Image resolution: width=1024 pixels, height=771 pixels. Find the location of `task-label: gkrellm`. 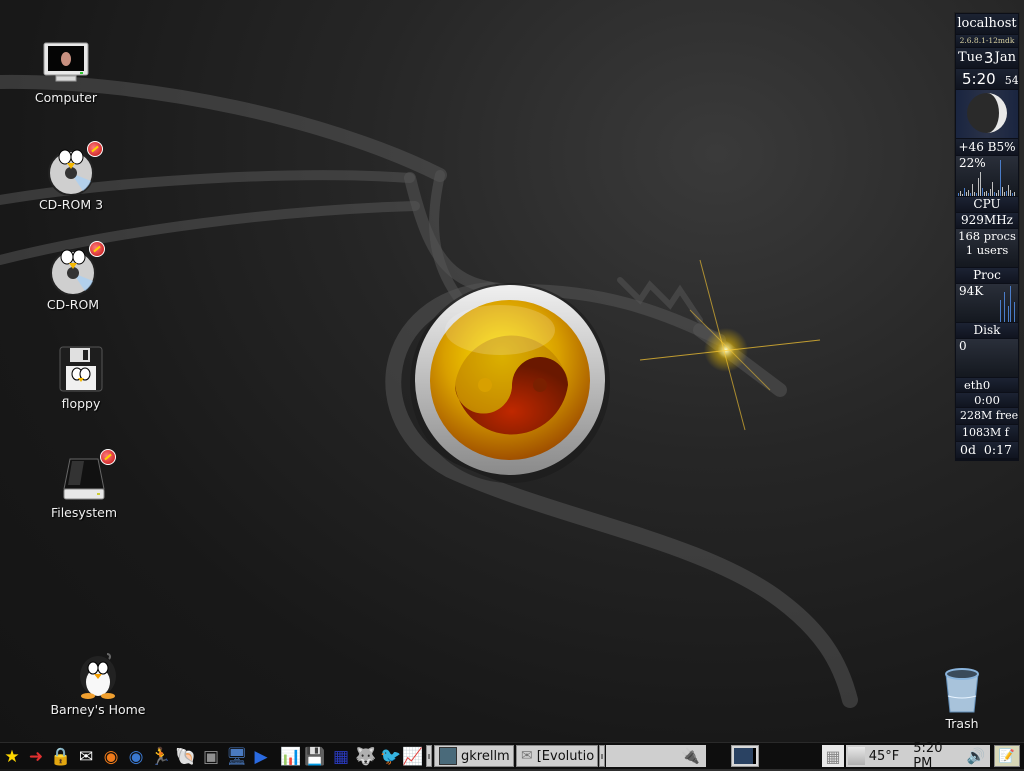

task-label: gkrellm is located at coordinates (485, 756).